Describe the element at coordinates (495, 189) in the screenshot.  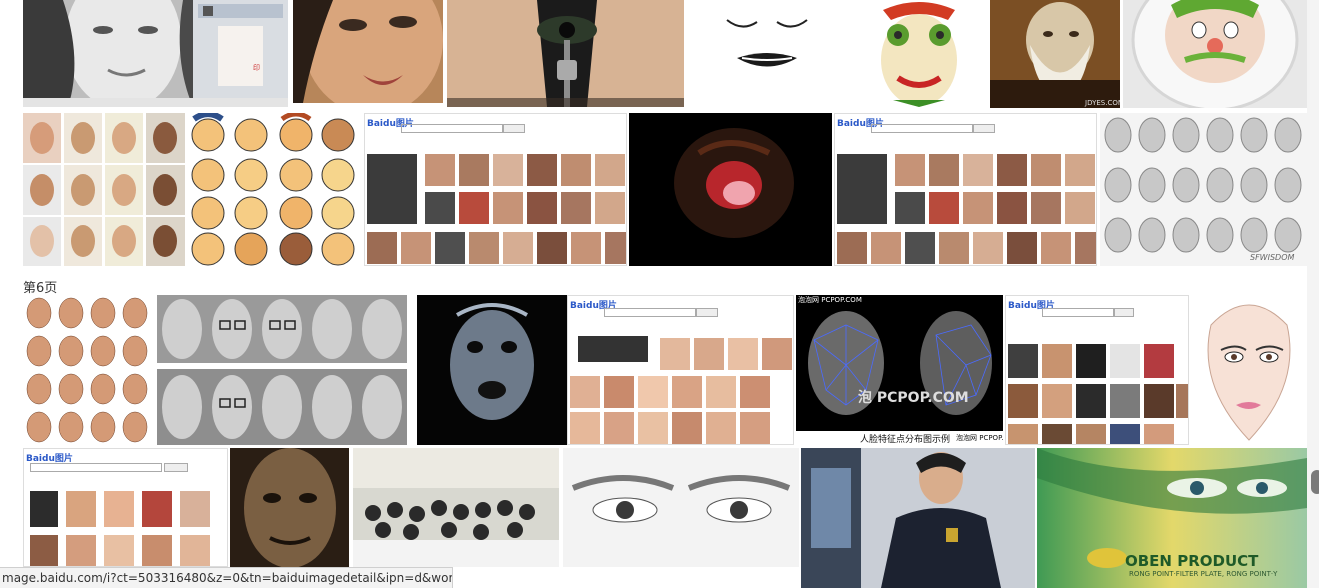
I see `image-result-baidu-search-screenshot: Baidu图片` at that location.